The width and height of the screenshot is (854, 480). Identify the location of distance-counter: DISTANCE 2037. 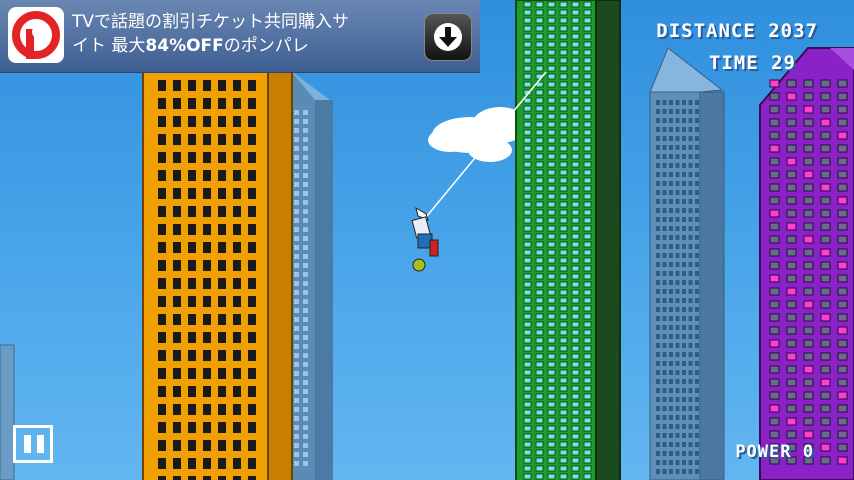
(737, 31).